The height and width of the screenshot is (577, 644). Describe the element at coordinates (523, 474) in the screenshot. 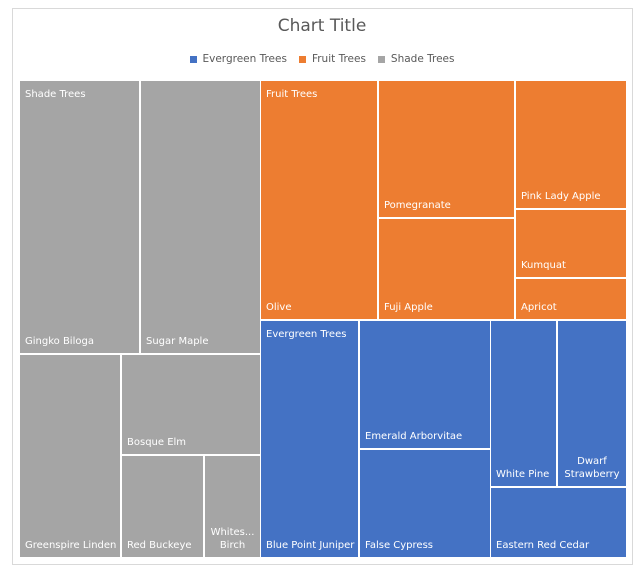

I see `tile-label: White Pine` at that location.